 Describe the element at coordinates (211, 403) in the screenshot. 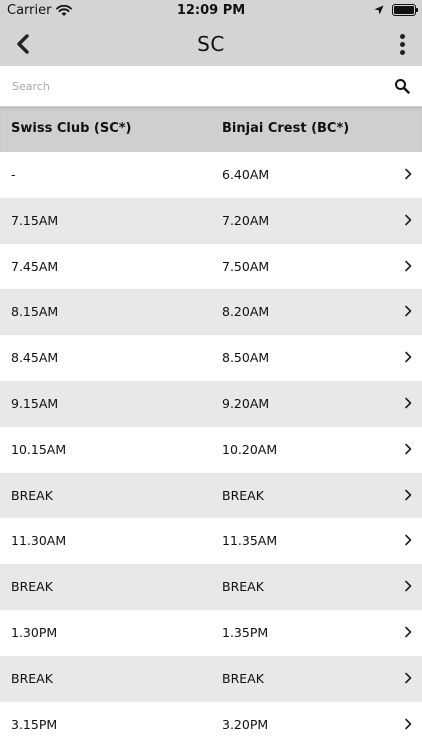

I see `table-row: 9.15AM 9.20AM` at that location.